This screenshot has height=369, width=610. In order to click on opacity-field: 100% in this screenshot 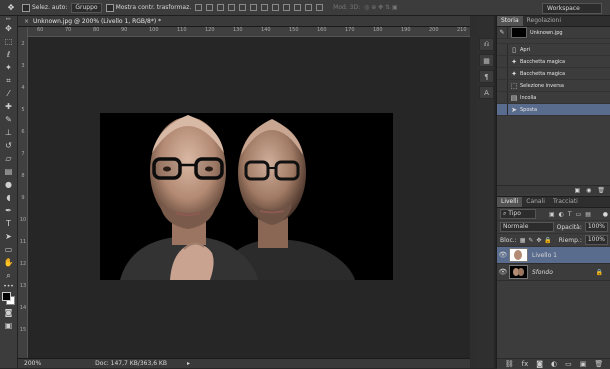, I will do `click(596, 227)`.